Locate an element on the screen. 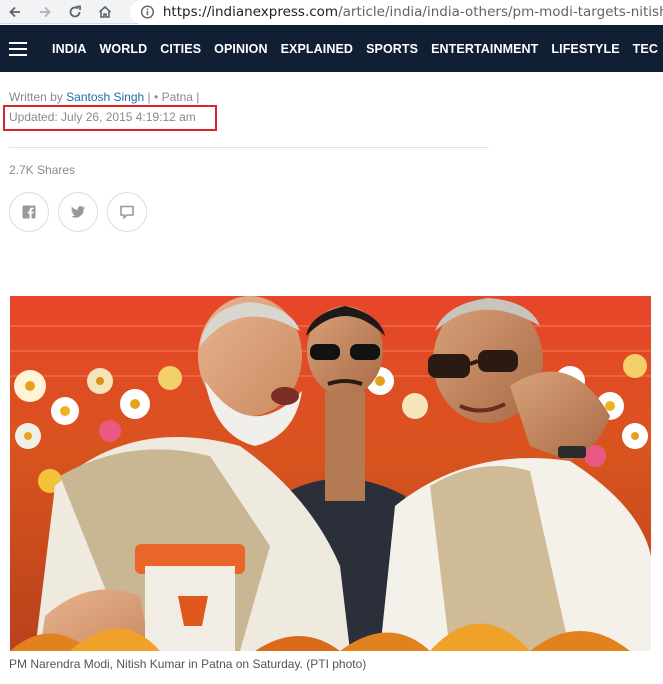 The image size is (663, 684). comment-button is located at coordinates (127, 212).